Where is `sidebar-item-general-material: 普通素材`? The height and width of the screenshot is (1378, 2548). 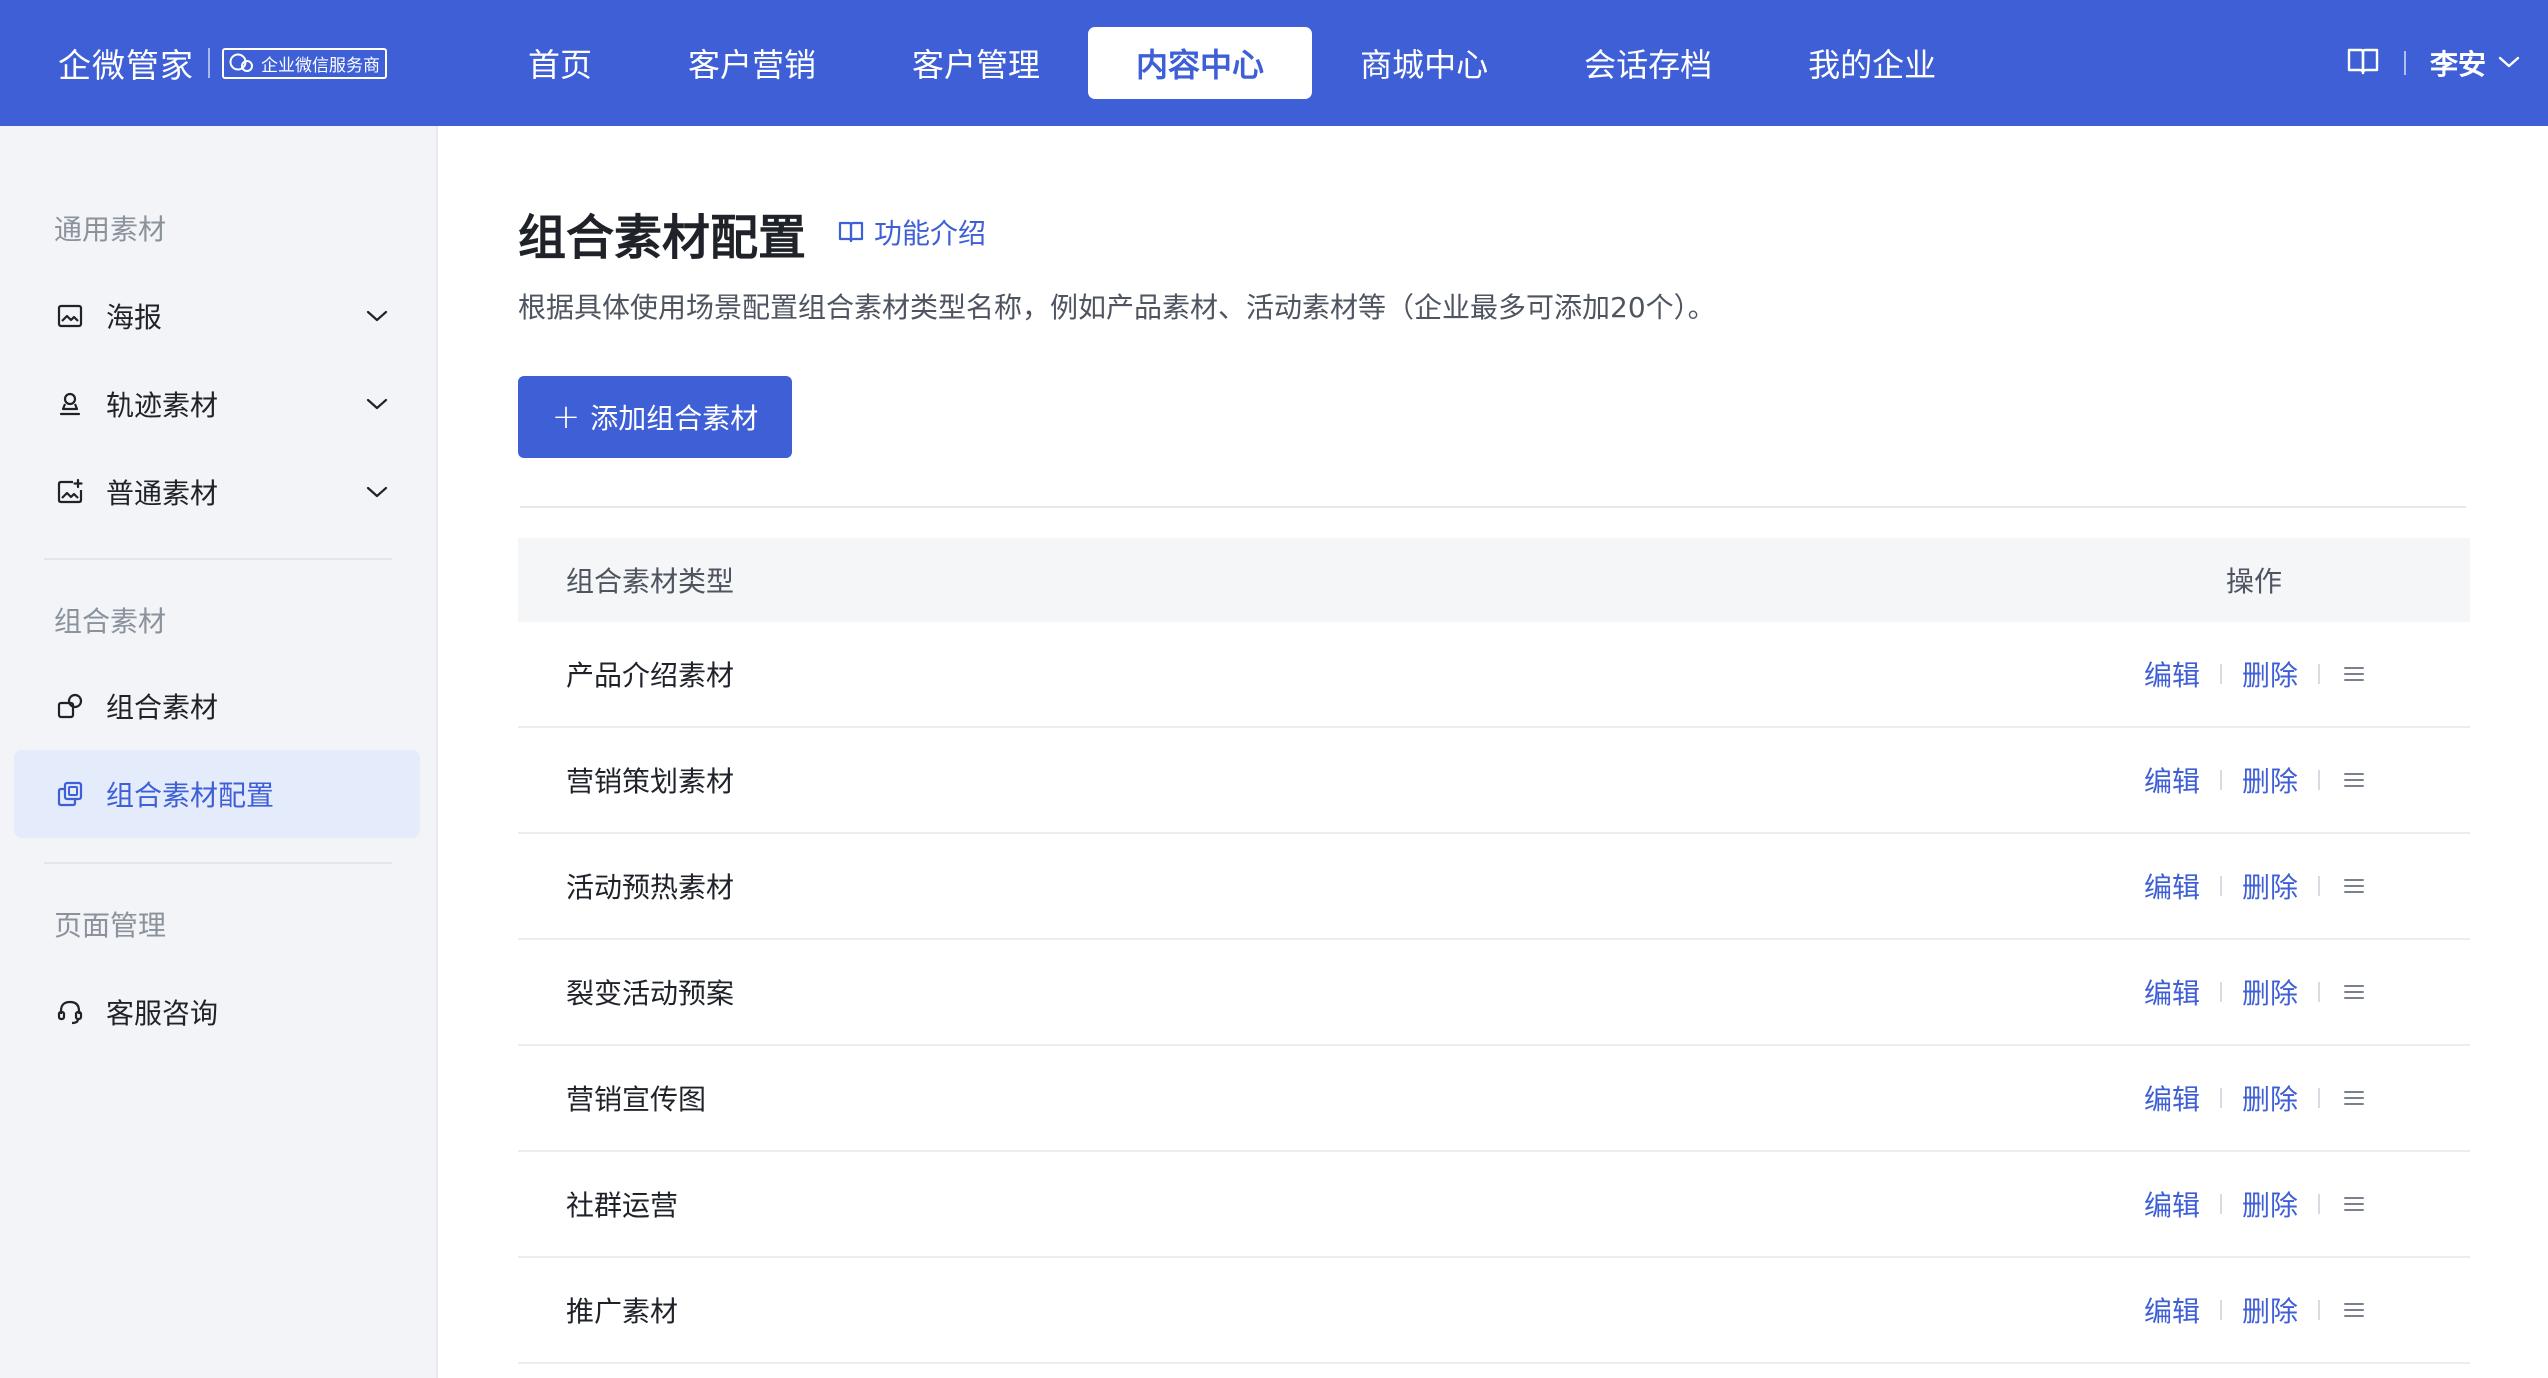
sidebar-item-general-material: 普通素材 is located at coordinates (217, 492).